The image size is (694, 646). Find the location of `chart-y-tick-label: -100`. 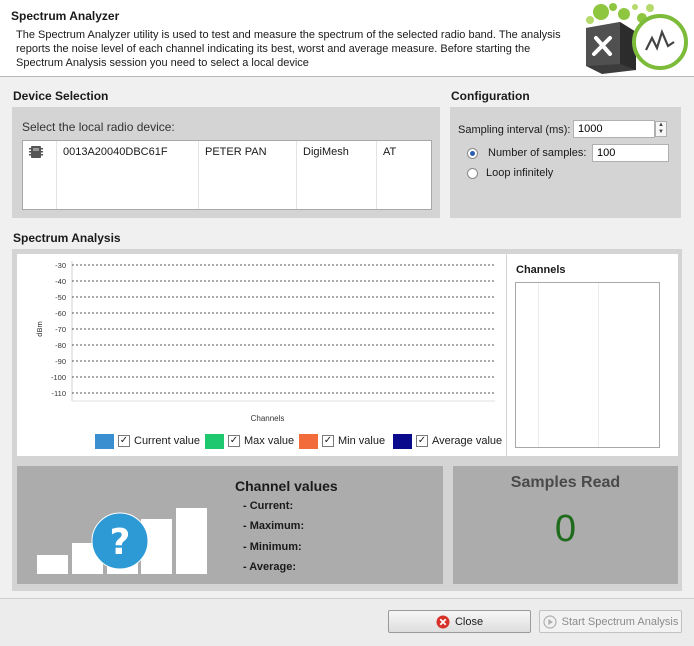

chart-y-tick-label: -100 is located at coordinates (58, 377).